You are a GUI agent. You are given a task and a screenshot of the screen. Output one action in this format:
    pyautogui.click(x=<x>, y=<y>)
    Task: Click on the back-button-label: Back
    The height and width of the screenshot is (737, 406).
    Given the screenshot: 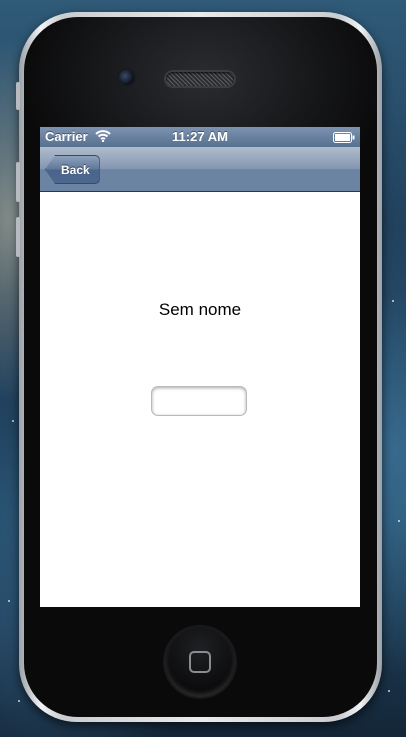 What is the action you would take?
    pyautogui.click(x=75, y=170)
    